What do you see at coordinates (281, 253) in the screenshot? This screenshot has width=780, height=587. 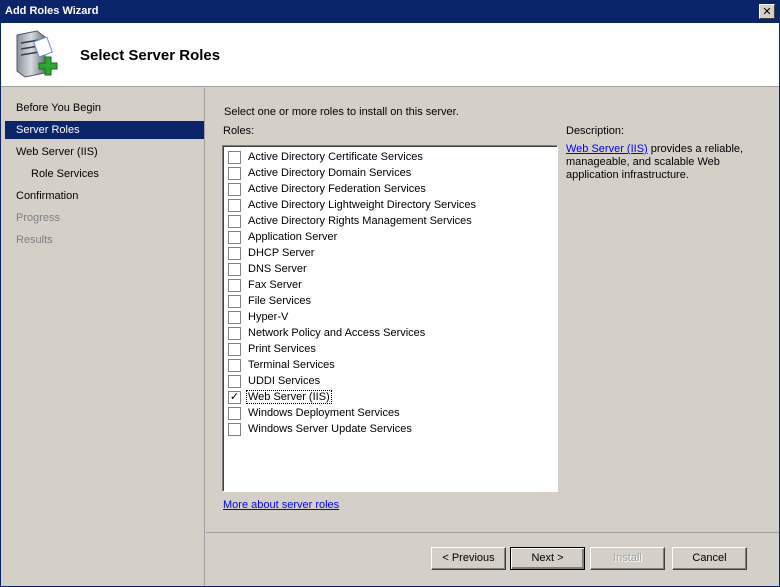 I see `role-label: DHCP Server` at bounding box center [281, 253].